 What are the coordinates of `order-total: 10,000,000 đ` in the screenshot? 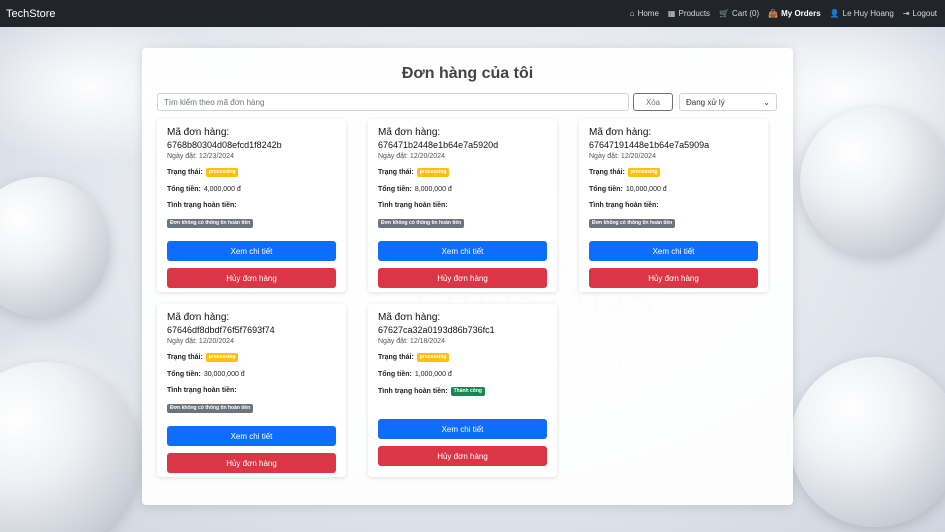 It's located at (646, 189).